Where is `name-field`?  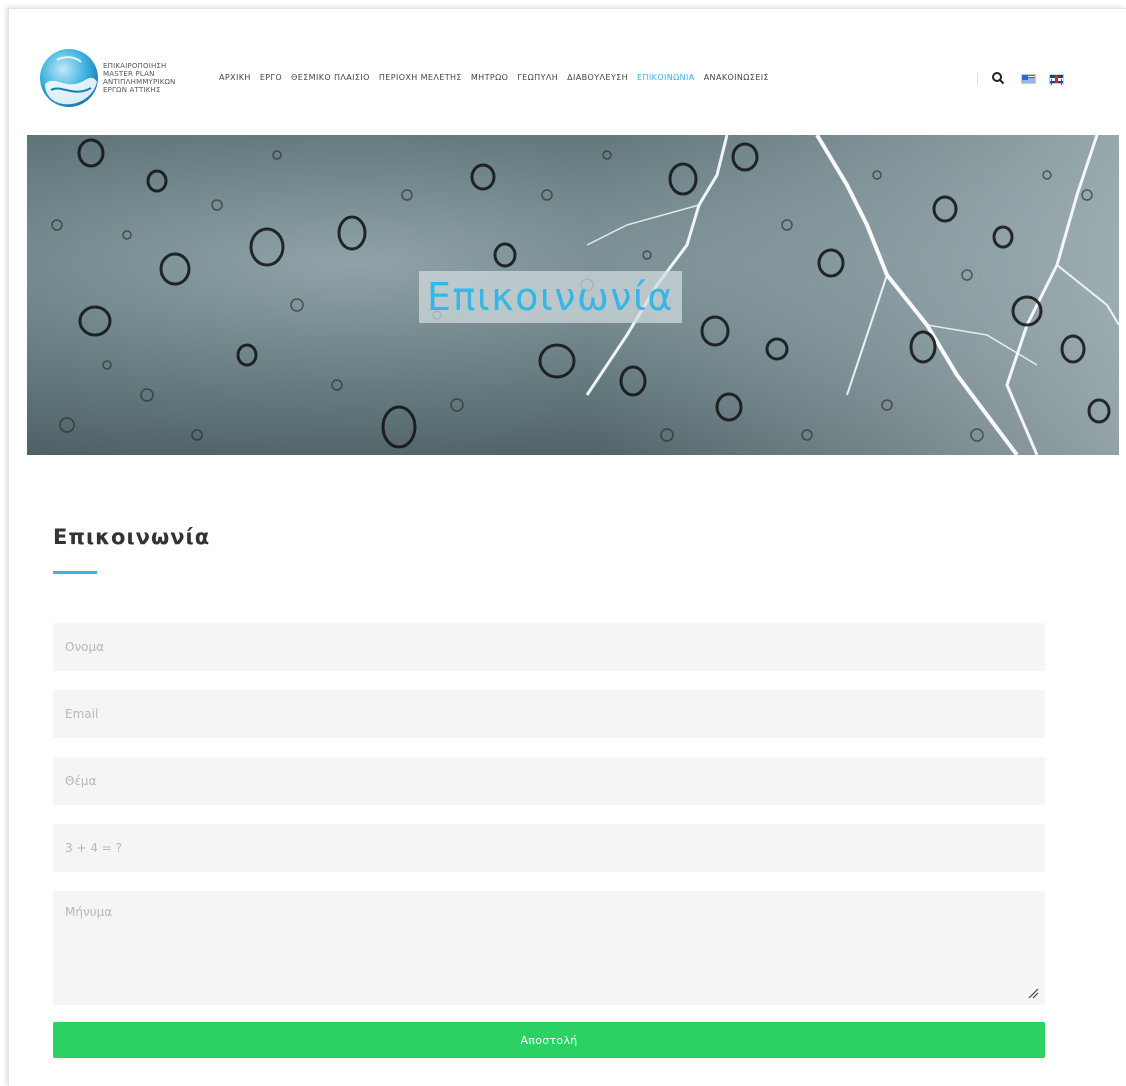 name-field is located at coordinates (549, 647).